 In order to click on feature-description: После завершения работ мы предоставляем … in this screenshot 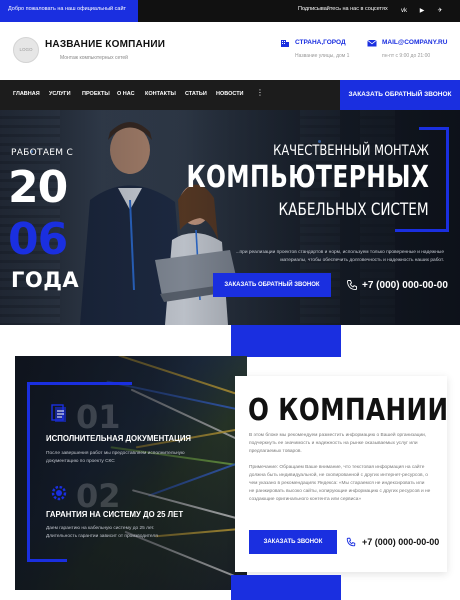, I will do `click(115, 457)`.